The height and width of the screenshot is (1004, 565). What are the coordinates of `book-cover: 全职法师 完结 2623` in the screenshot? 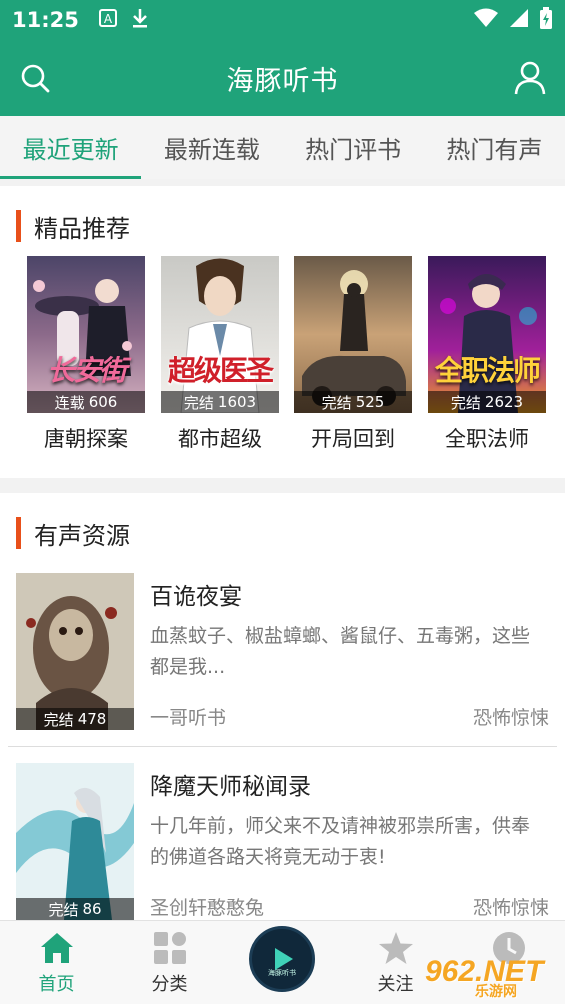 It's located at (487, 334).